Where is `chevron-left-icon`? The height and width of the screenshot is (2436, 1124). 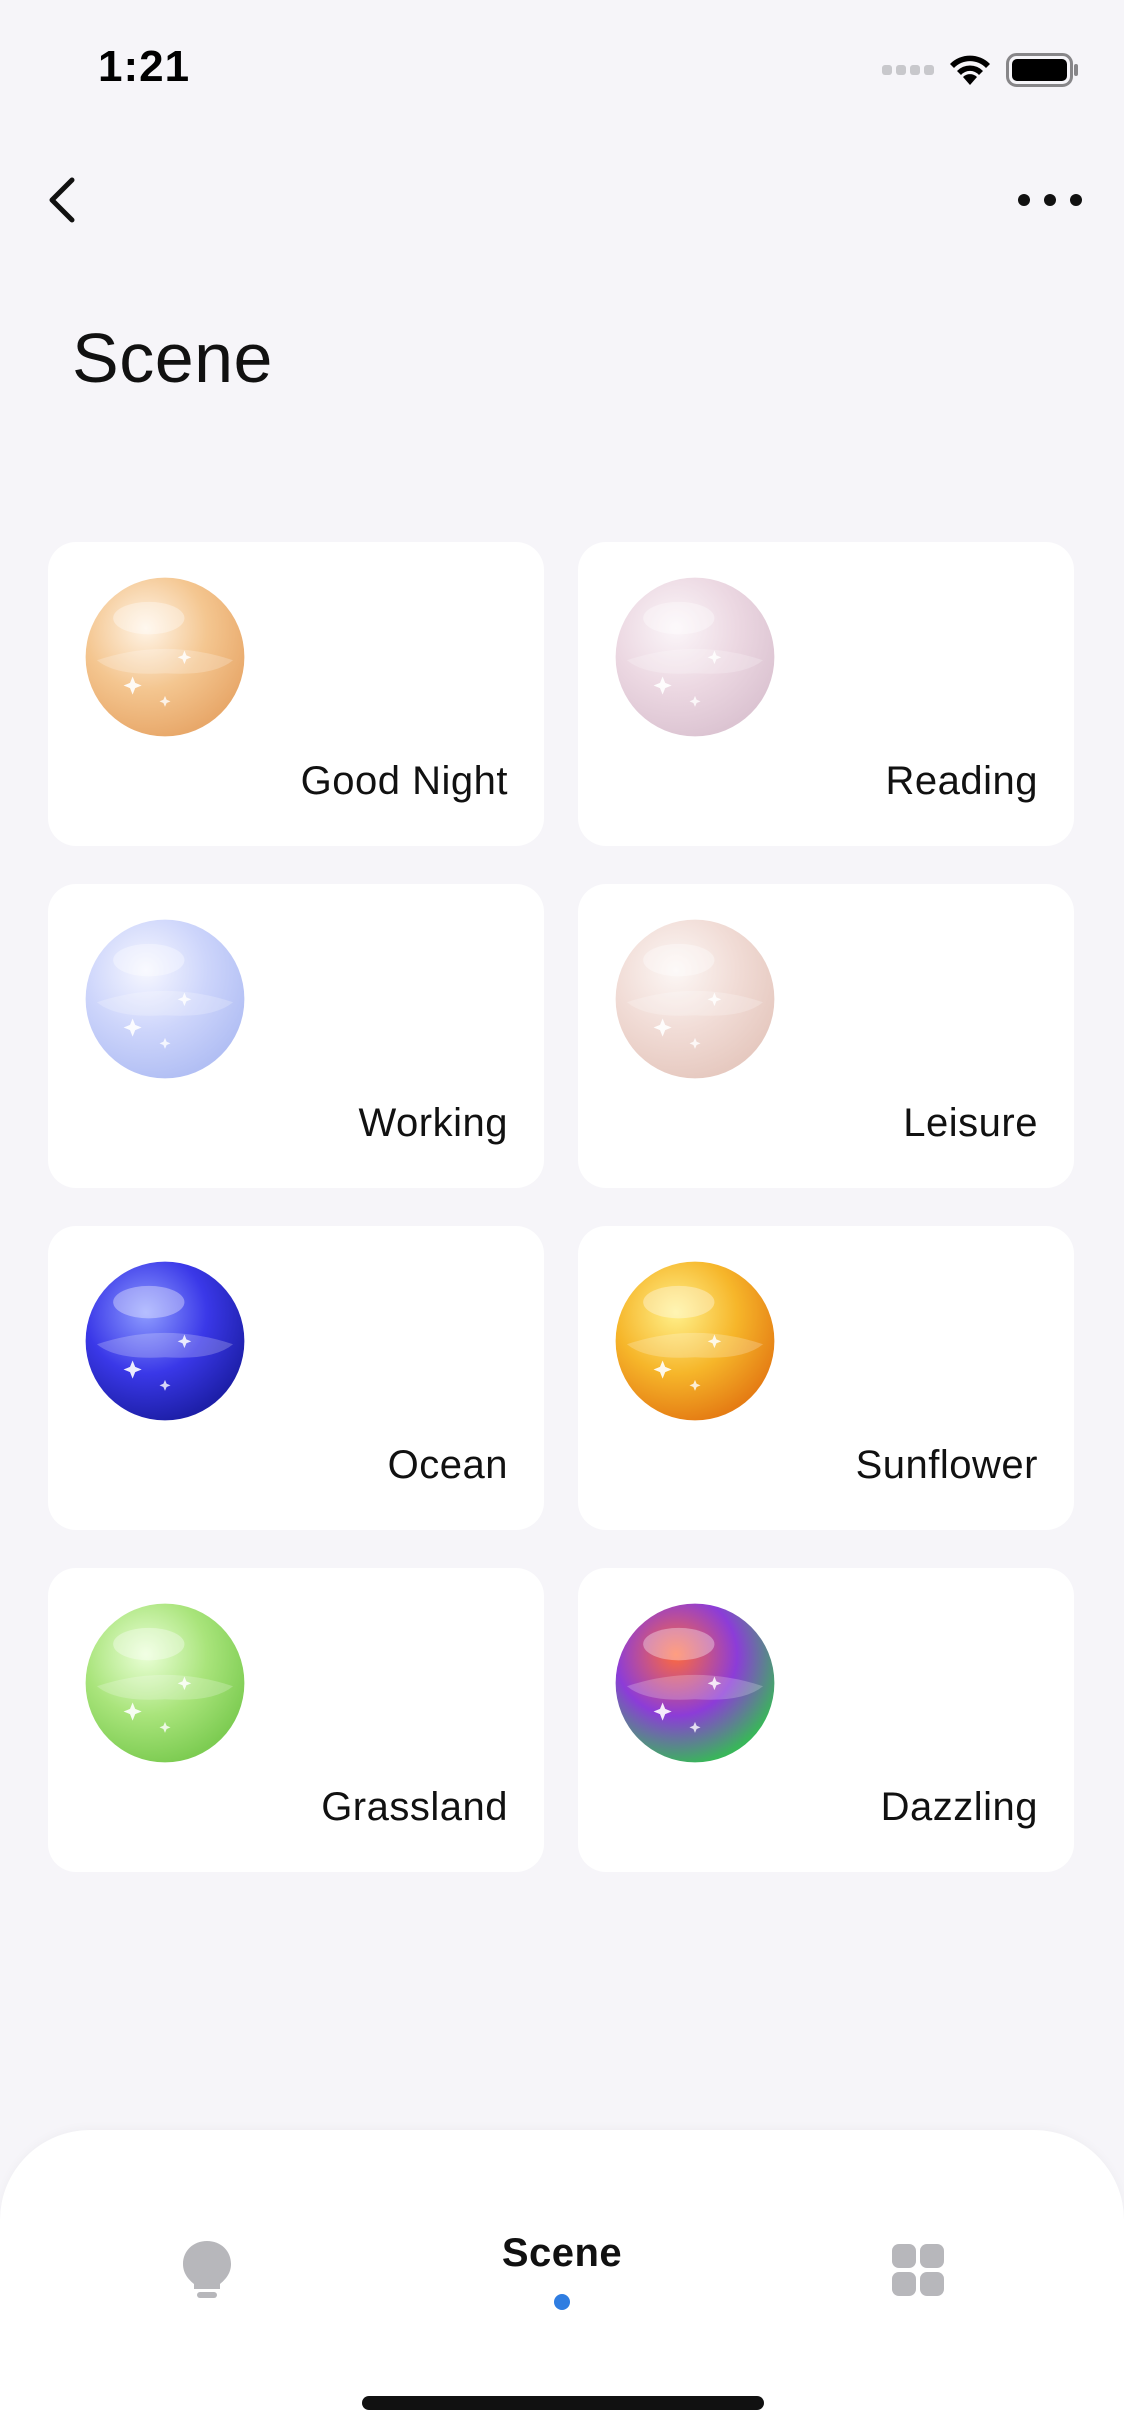 chevron-left-icon is located at coordinates (62, 200).